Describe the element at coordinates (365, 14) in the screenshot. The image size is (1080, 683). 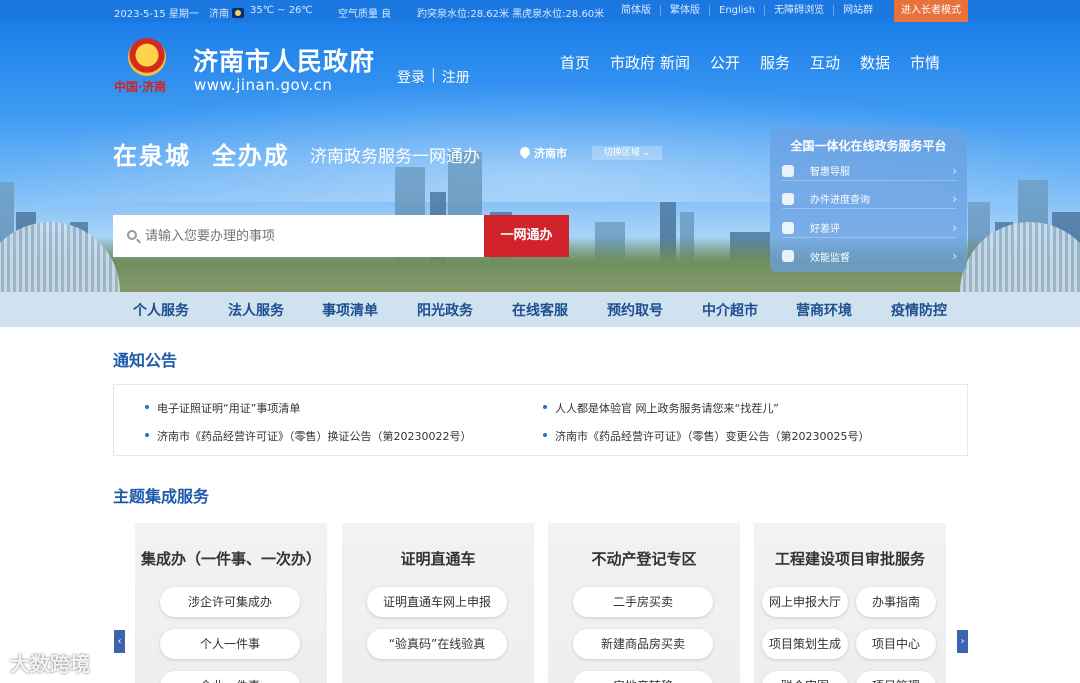
I see `air-quality-text: 空气质量 良` at that location.